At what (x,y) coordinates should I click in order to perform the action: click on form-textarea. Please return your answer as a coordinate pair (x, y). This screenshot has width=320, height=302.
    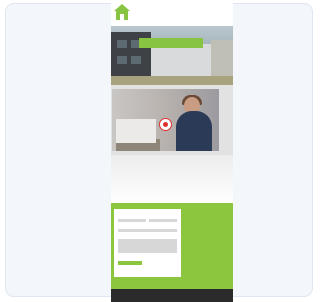
    Looking at the image, I should click on (147, 246).